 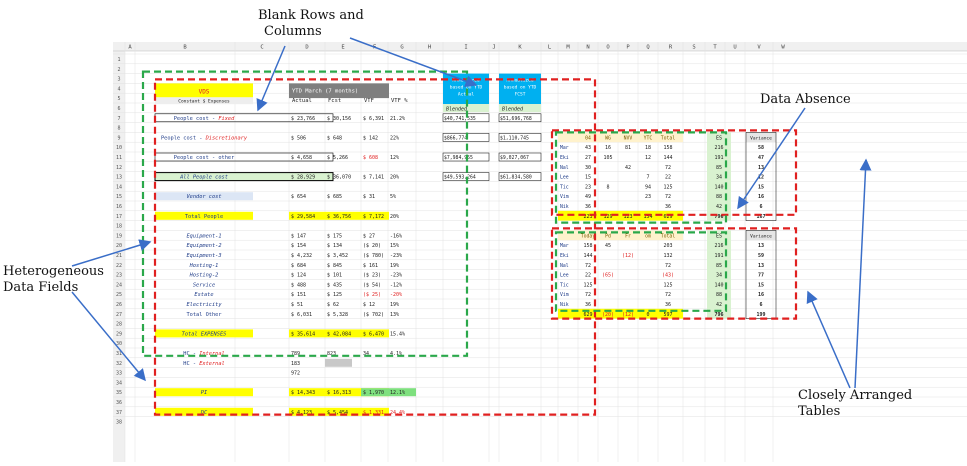 What do you see at coordinates (734, 48) in the screenshot?
I see `column-header: U` at bounding box center [734, 48].